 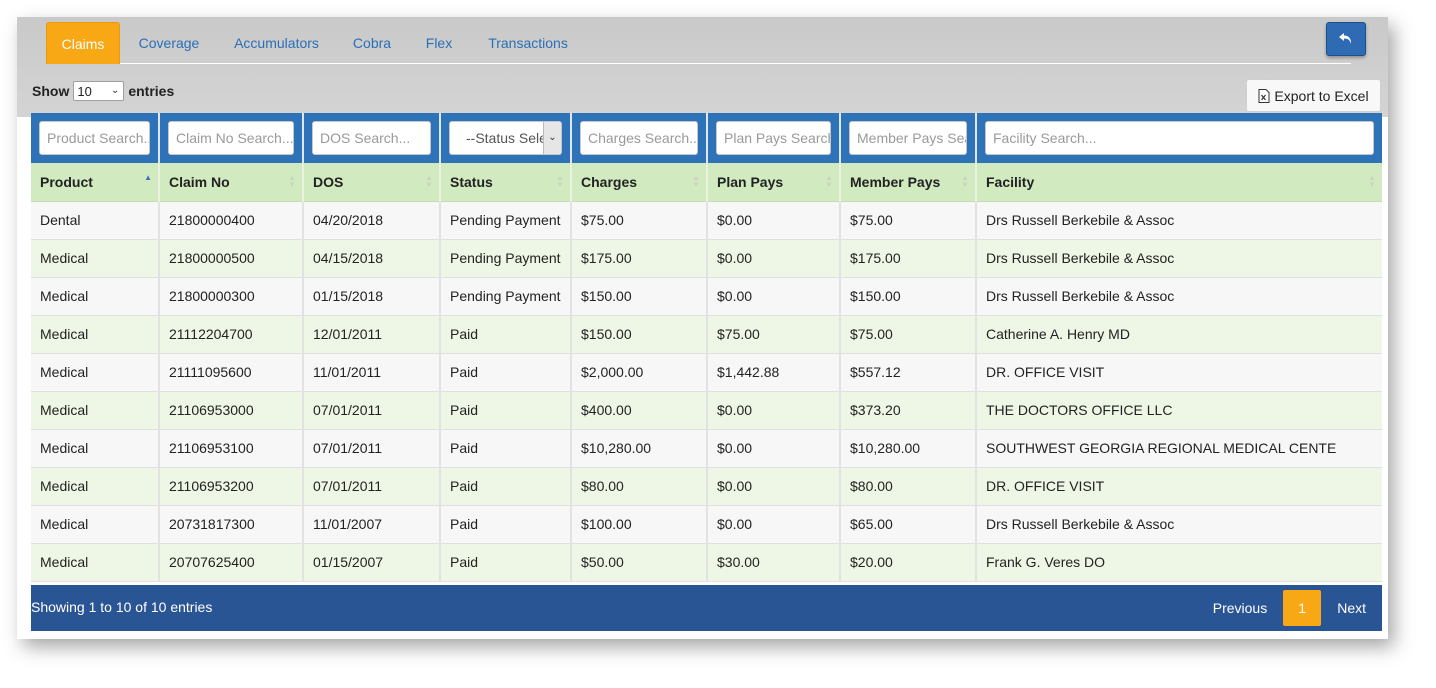 What do you see at coordinates (122, 607) in the screenshot?
I see `table-info: Showing 1 to 10 of 10 entries` at bounding box center [122, 607].